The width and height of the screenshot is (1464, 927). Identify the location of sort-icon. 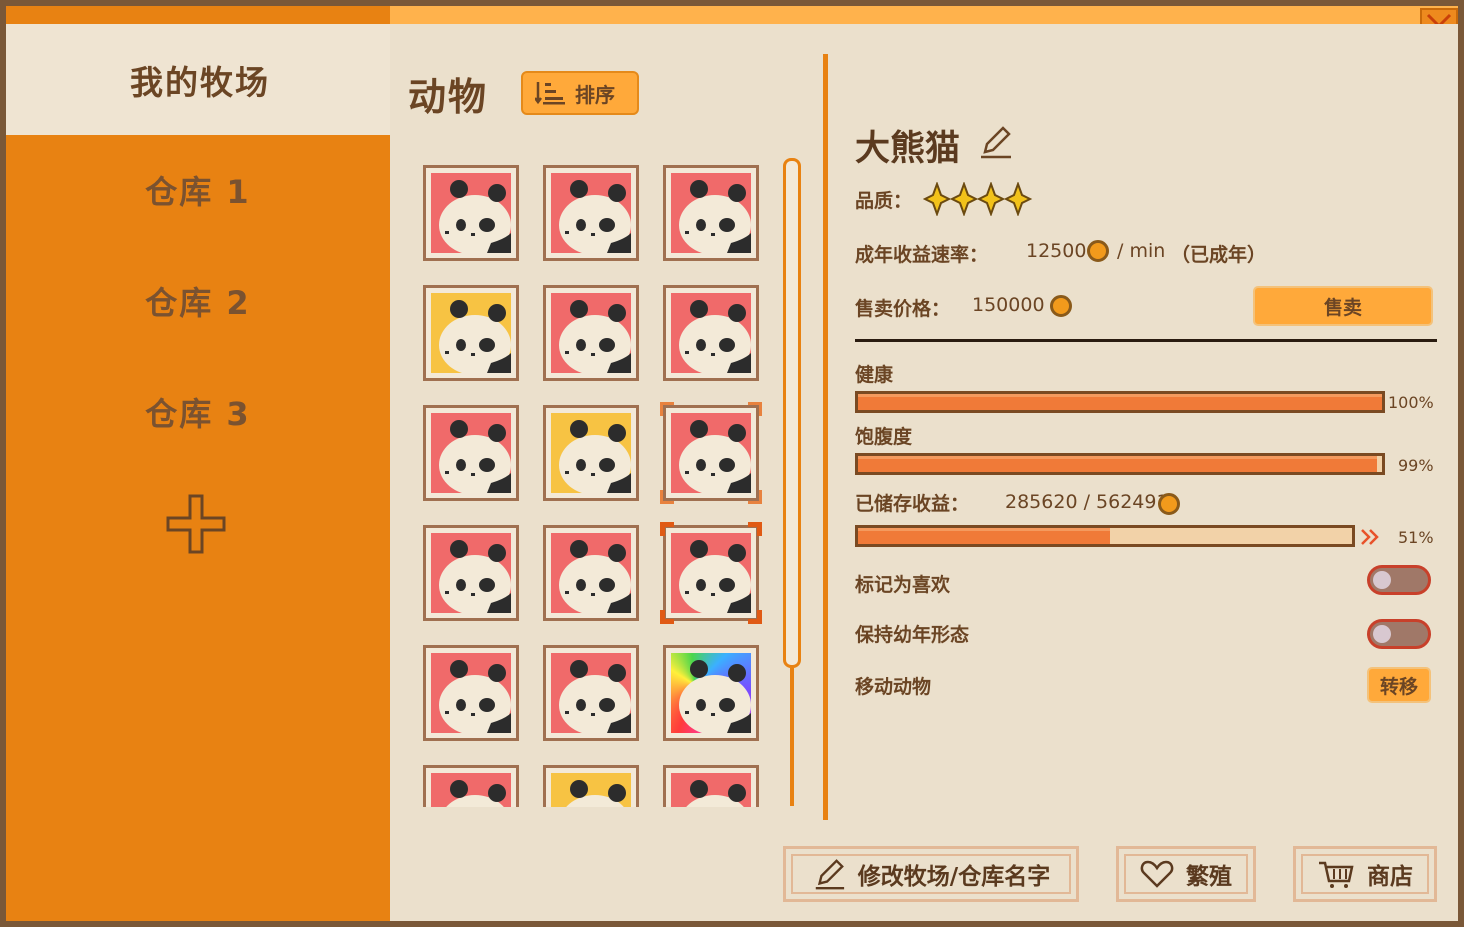
(550, 93).